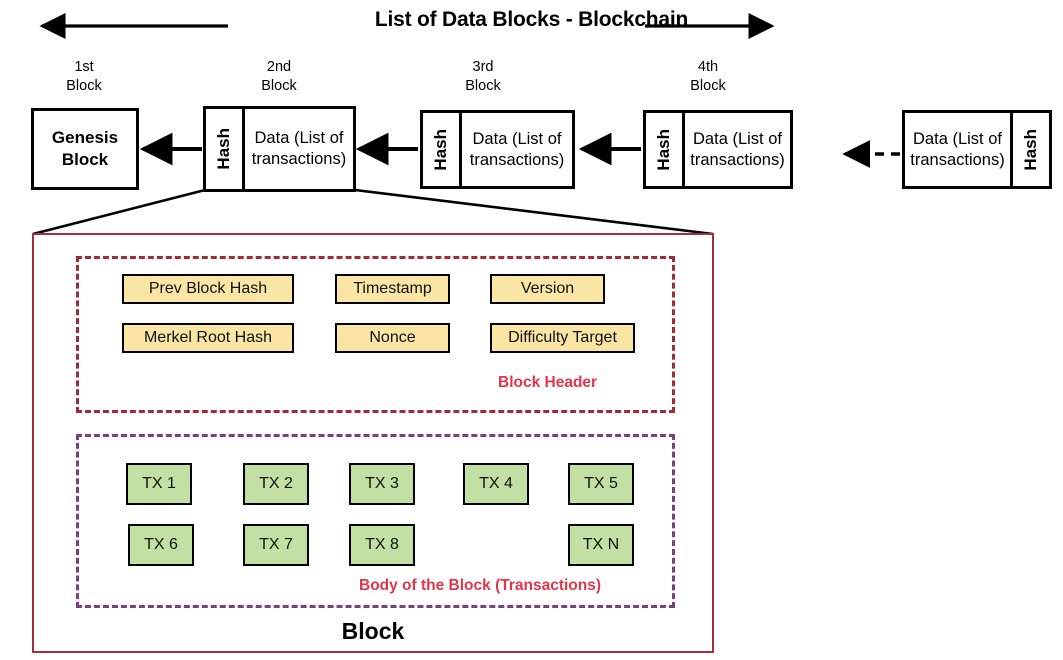 Image resolution: width=1063 pixels, height=660 pixels. Describe the element at coordinates (299, 159) in the screenshot. I see `chain-block-2-data-line2: transactions)` at that location.